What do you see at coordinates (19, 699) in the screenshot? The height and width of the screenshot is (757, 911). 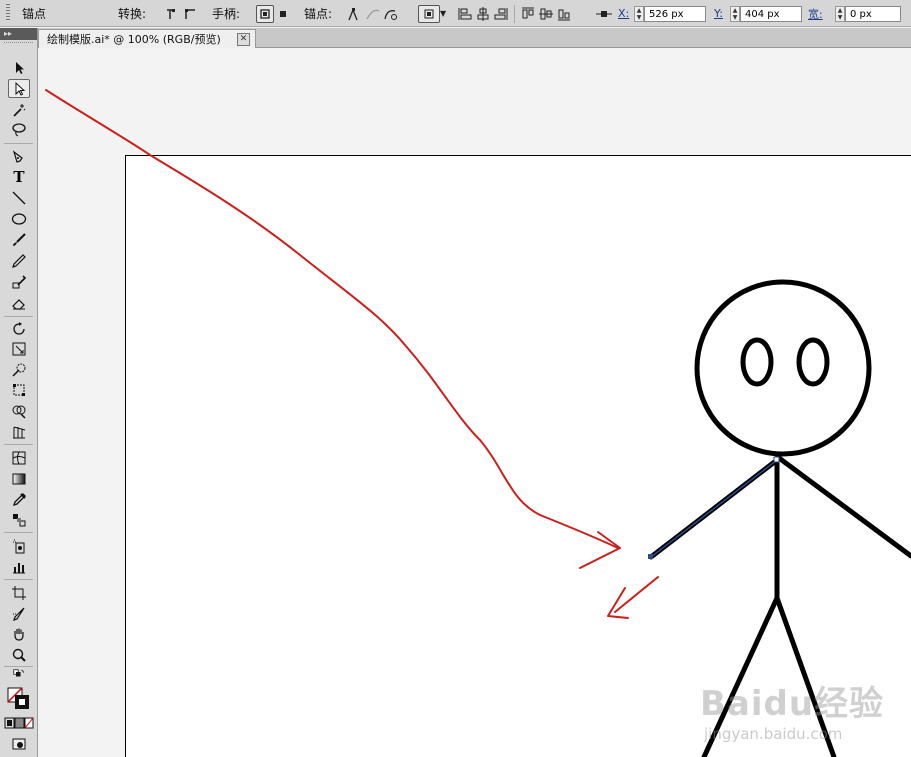 I see `fill-stroke-swatch-icon` at bounding box center [19, 699].